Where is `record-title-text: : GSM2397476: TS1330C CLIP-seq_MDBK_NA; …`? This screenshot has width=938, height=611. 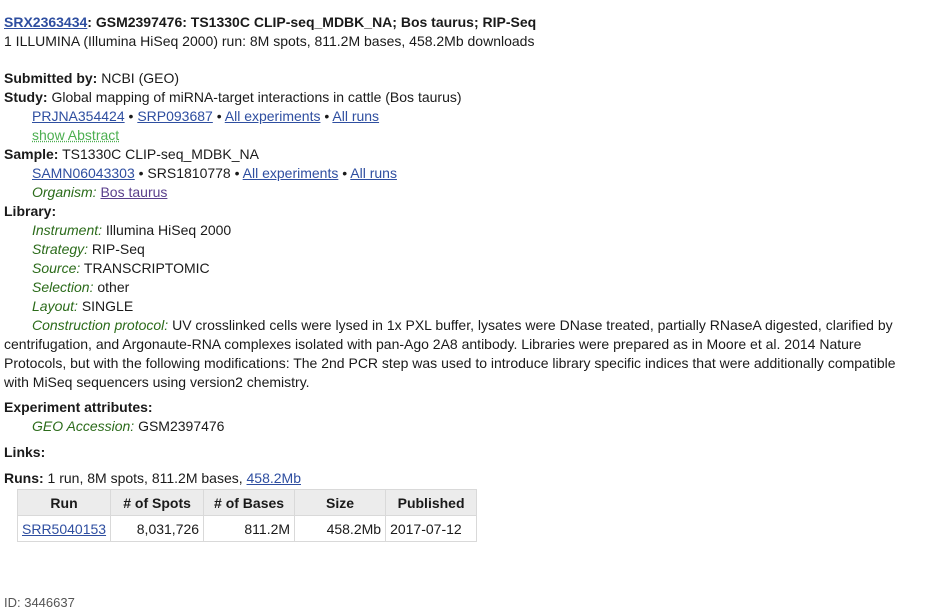 record-title-text: : GSM2397476: TS1330C CLIP-seq_MDBK_NA; … is located at coordinates (312, 22).